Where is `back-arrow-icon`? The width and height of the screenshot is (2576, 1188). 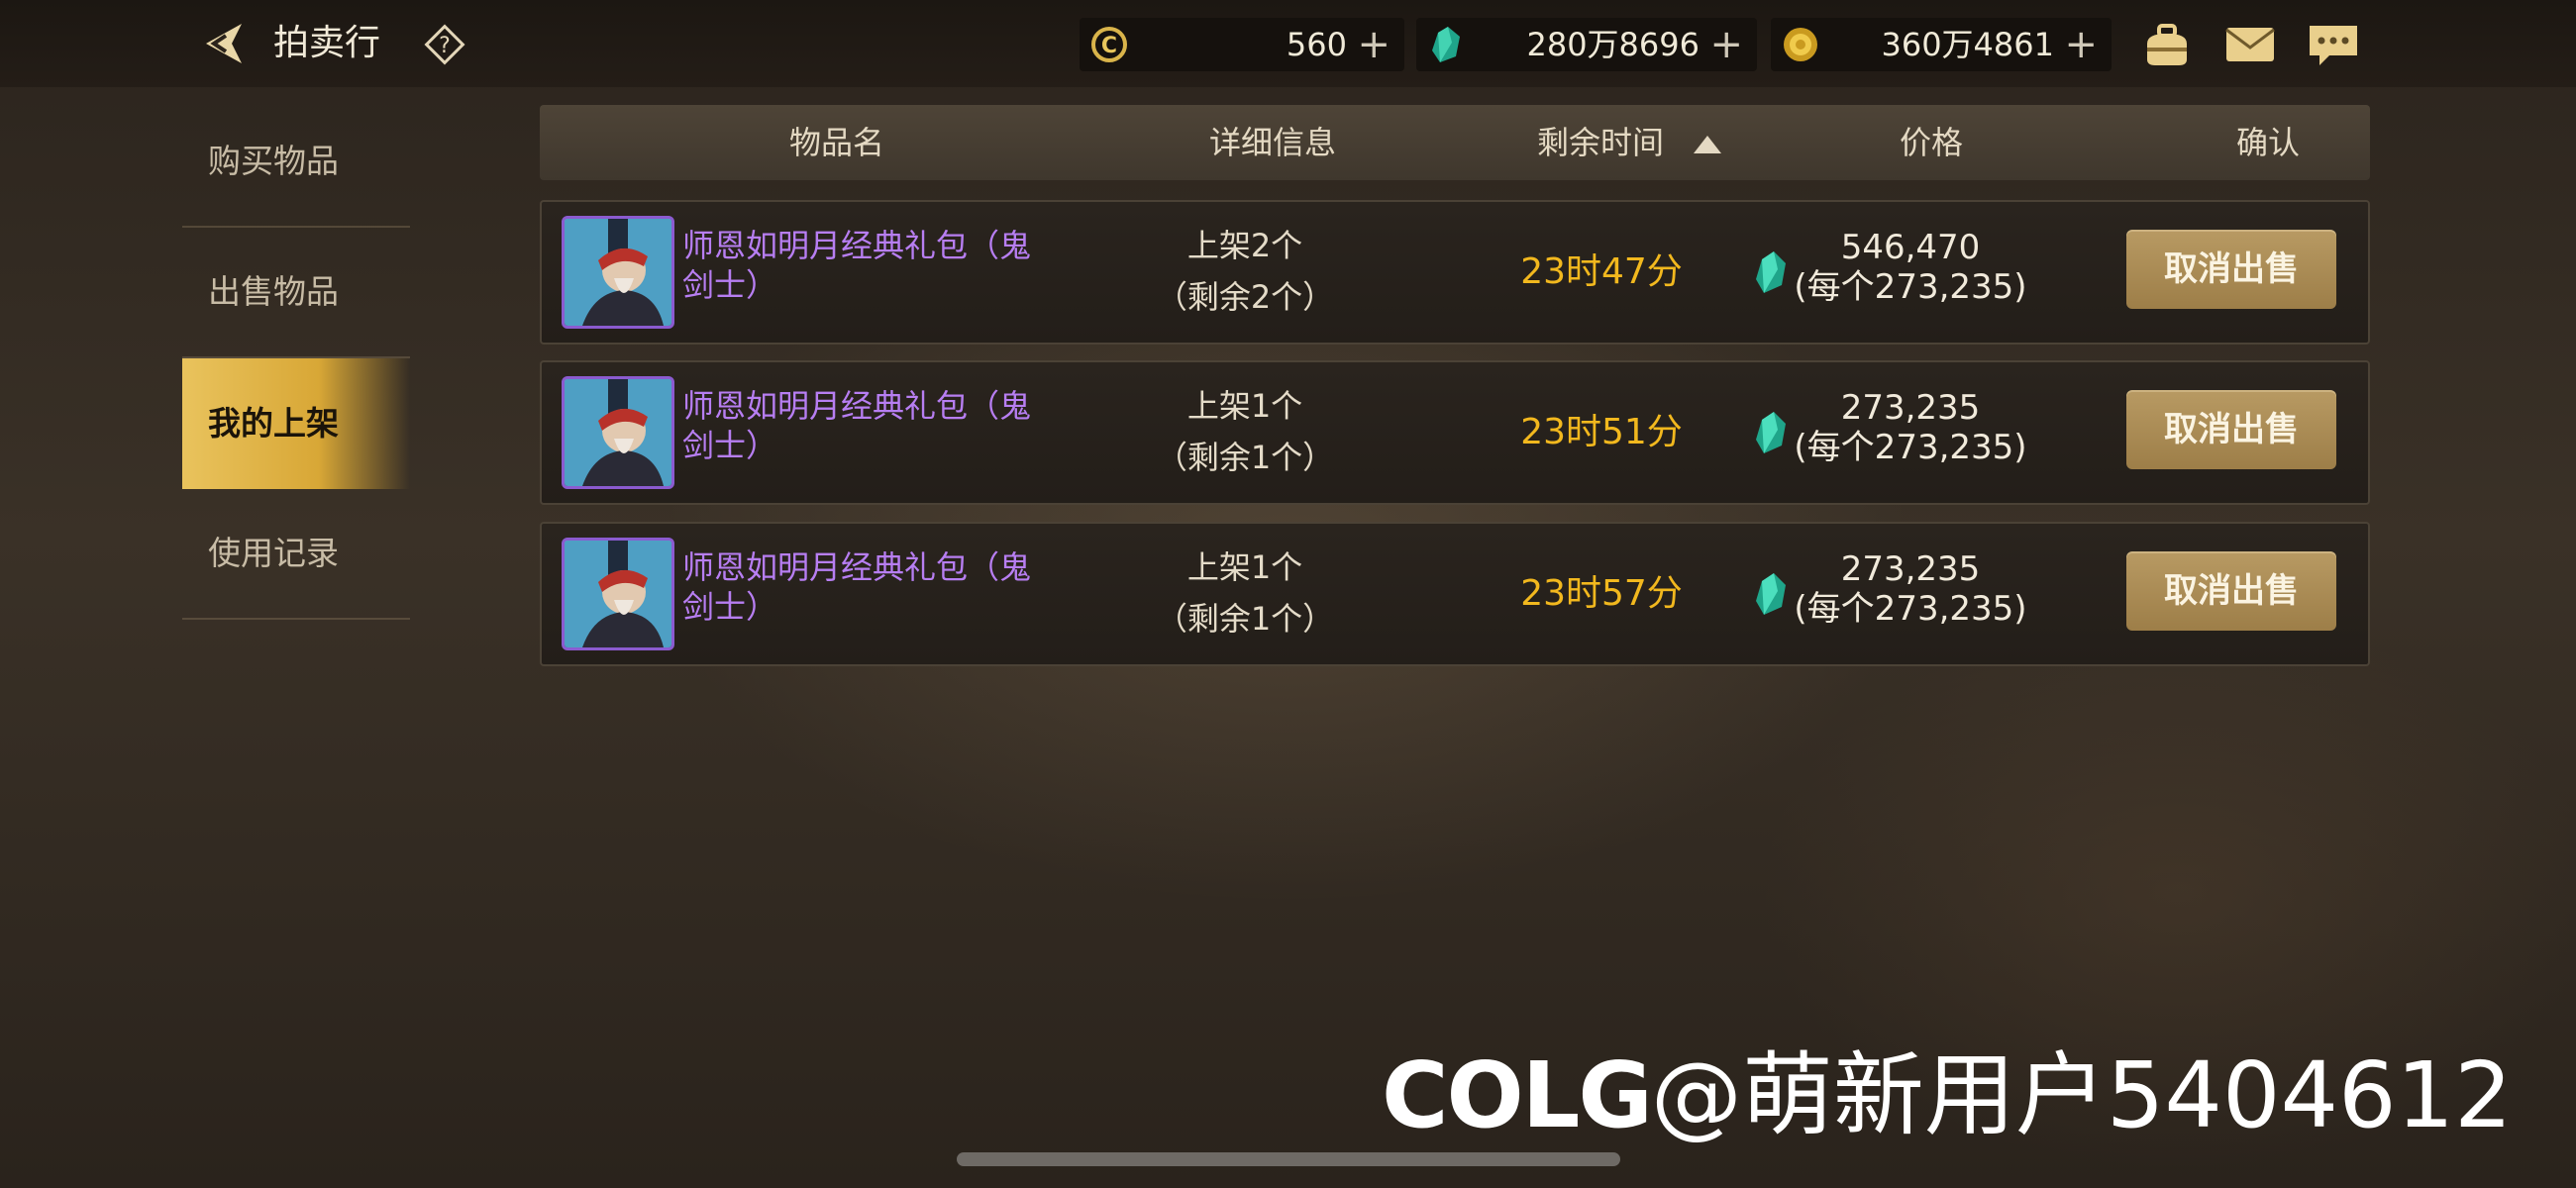
back-arrow-icon is located at coordinates (224, 44).